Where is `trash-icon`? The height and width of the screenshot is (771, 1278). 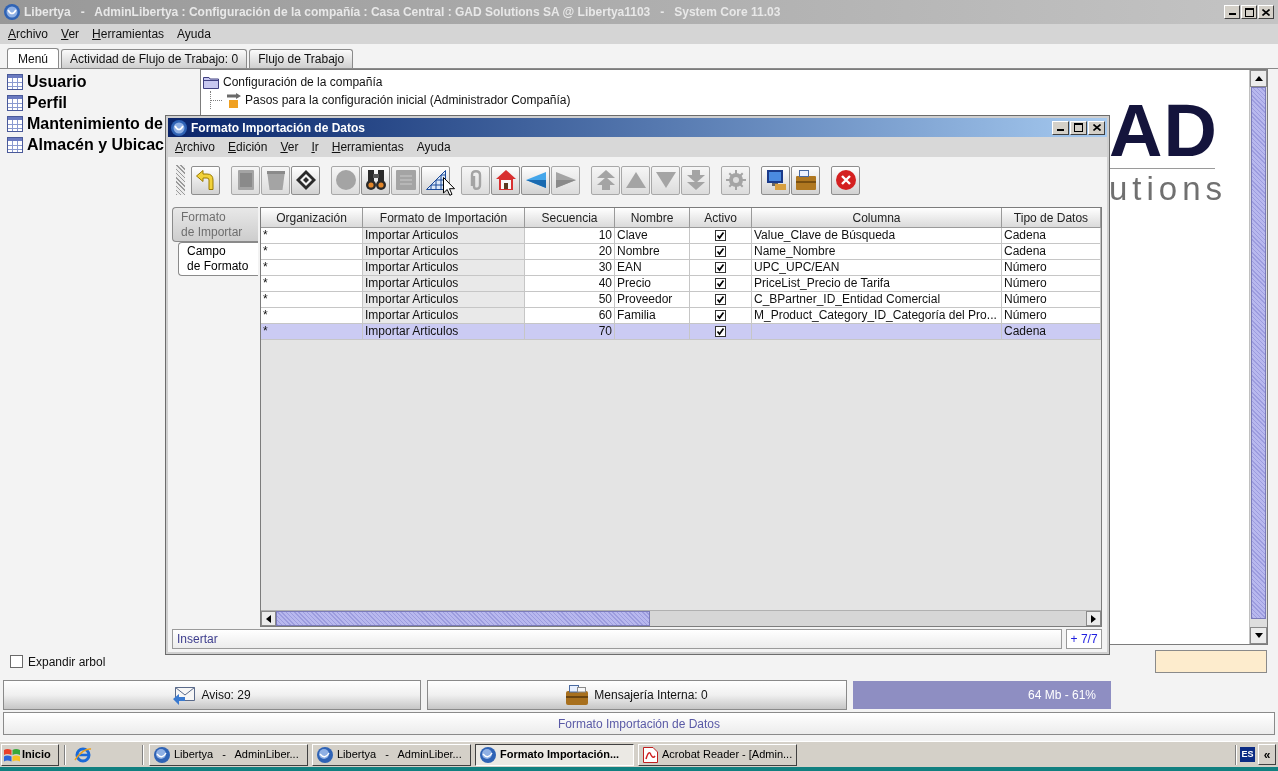
trash-icon is located at coordinates (275, 180).